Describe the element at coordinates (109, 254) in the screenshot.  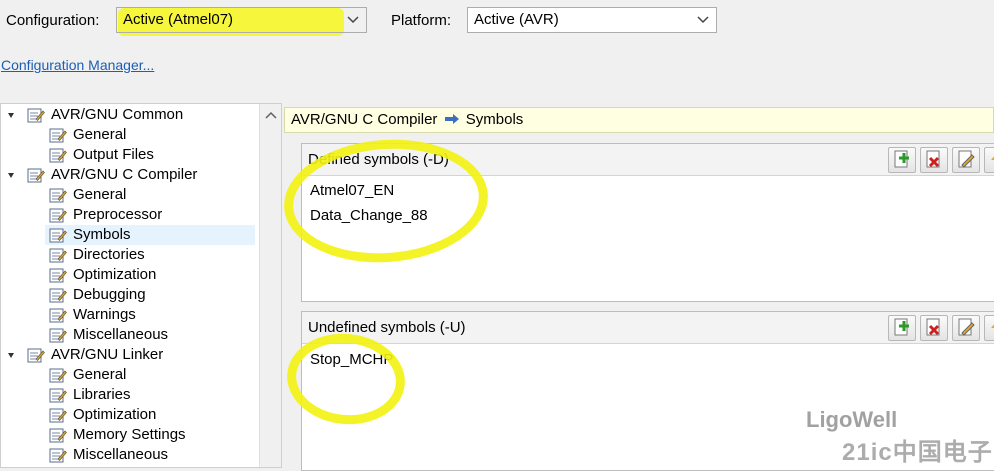
I see `tree-label: Directories` at that location.